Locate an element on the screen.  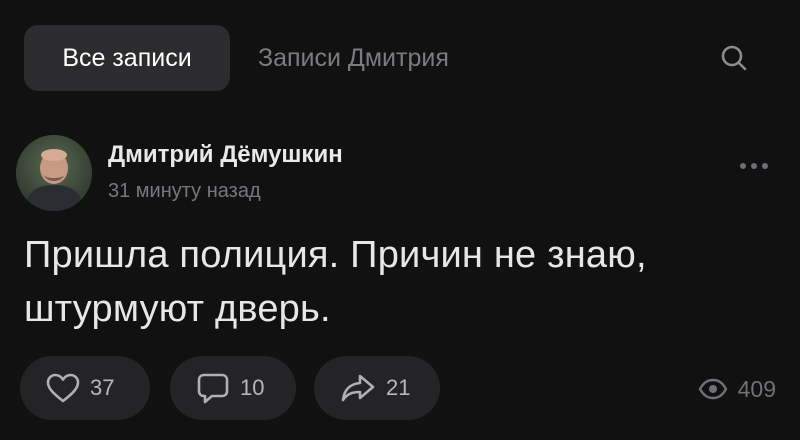
share-arrow-icon is located at coordinates (358, 388).